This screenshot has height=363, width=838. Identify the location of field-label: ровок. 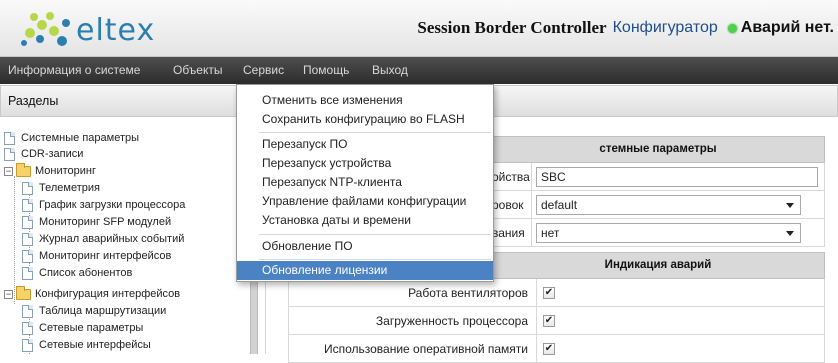
(511, 205).